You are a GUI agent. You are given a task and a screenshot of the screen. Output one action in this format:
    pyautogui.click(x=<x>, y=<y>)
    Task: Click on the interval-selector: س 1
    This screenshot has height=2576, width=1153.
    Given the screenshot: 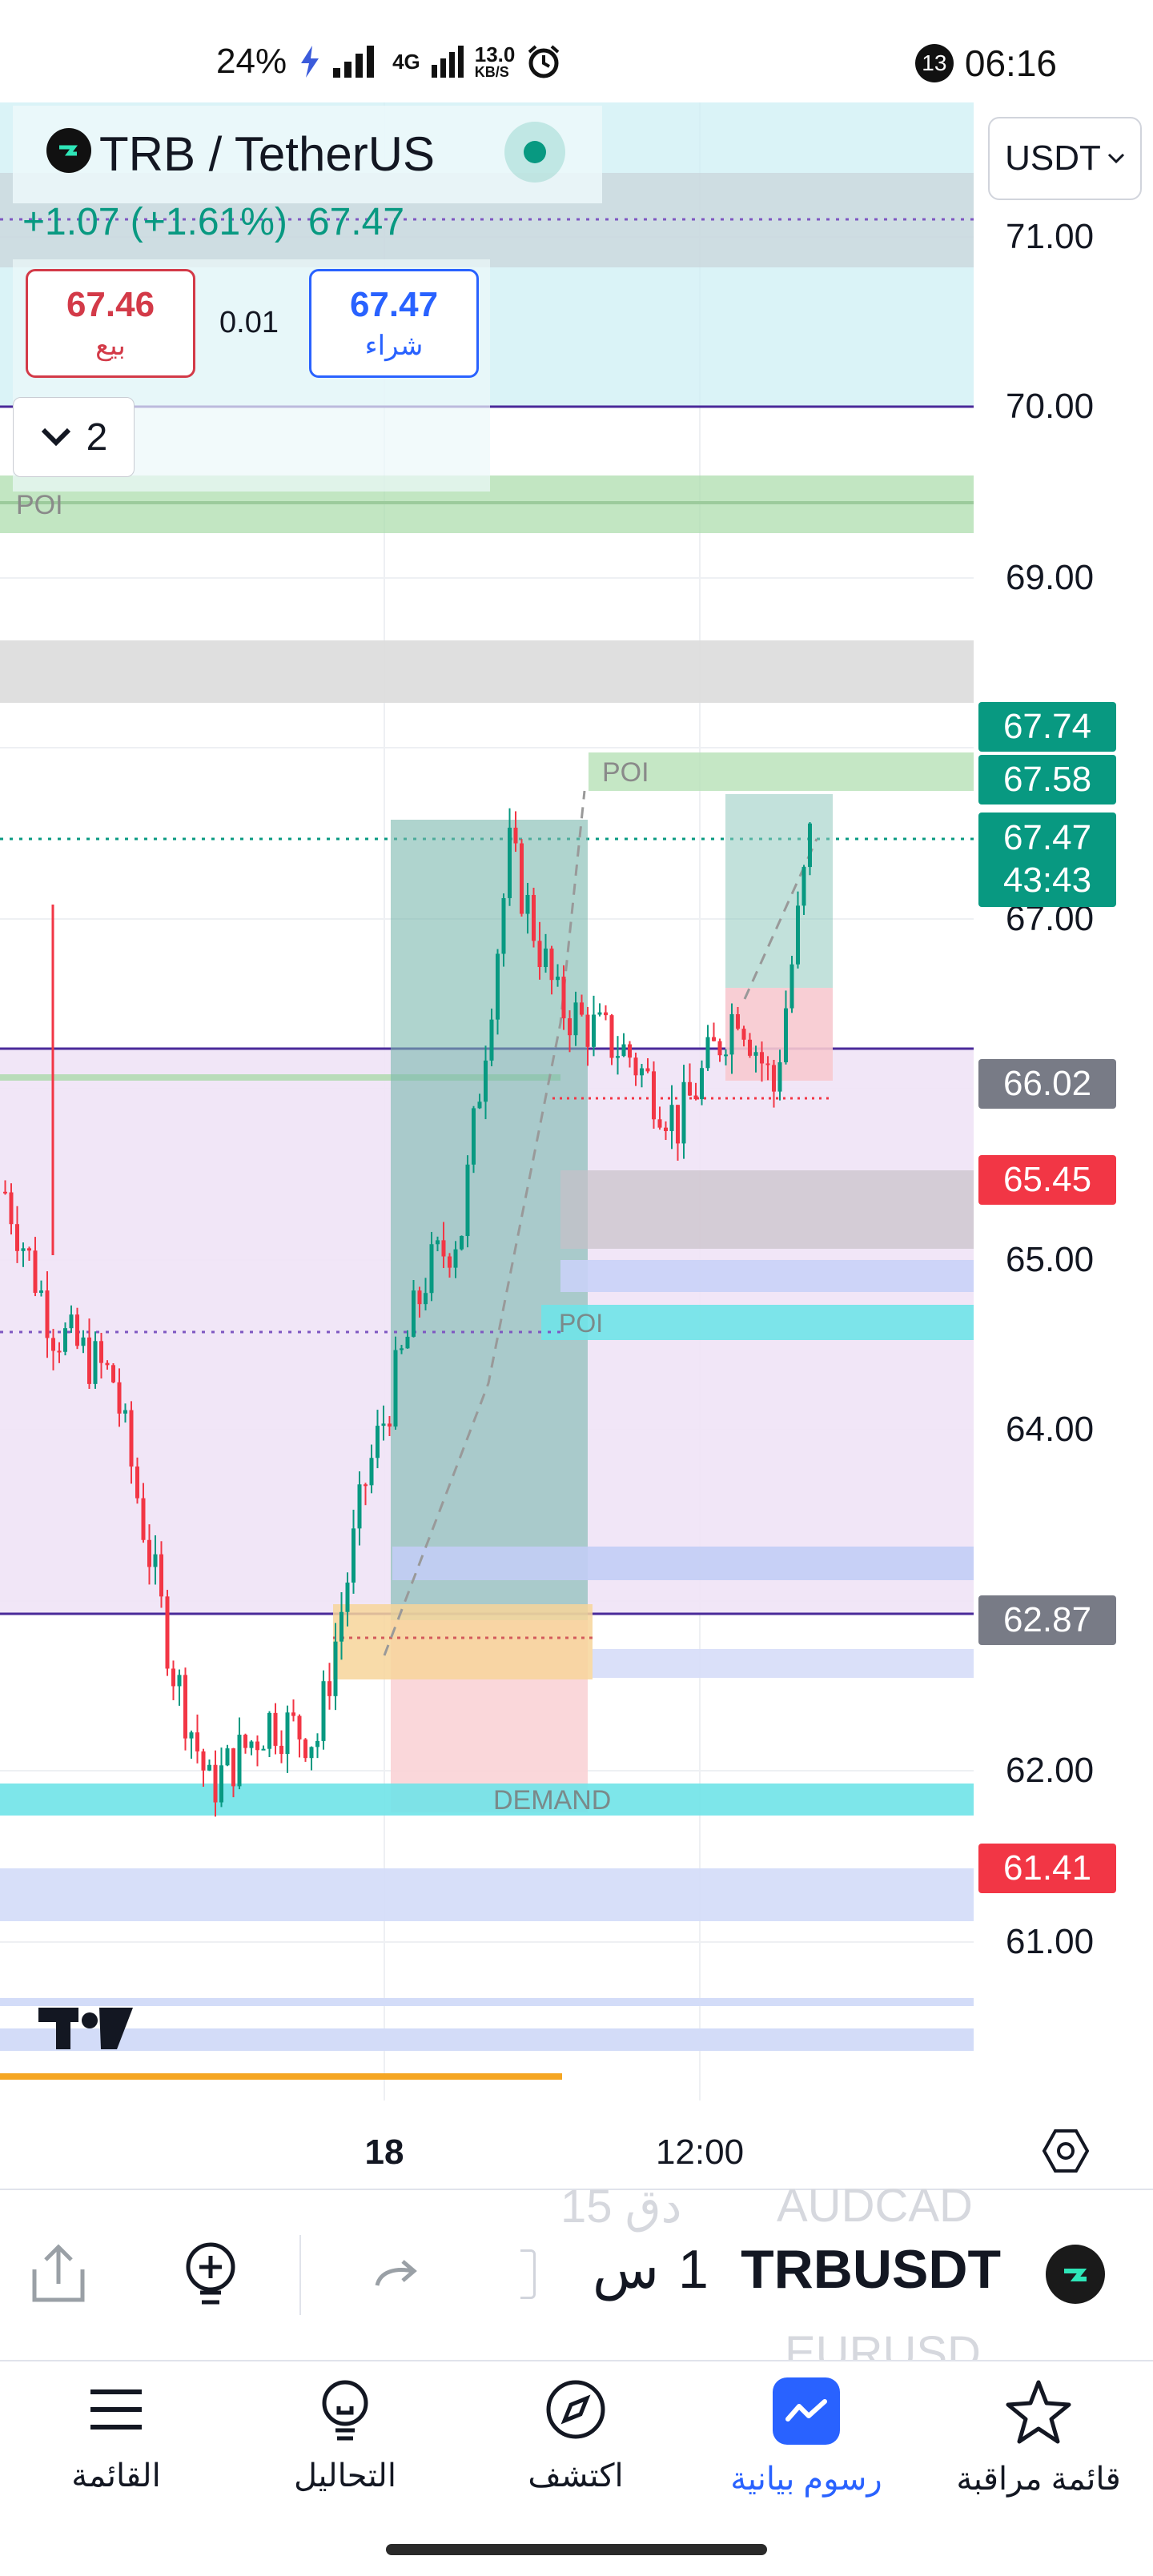 What is the action you would take?
    pyautogui.click(x=651, y=2269)
    